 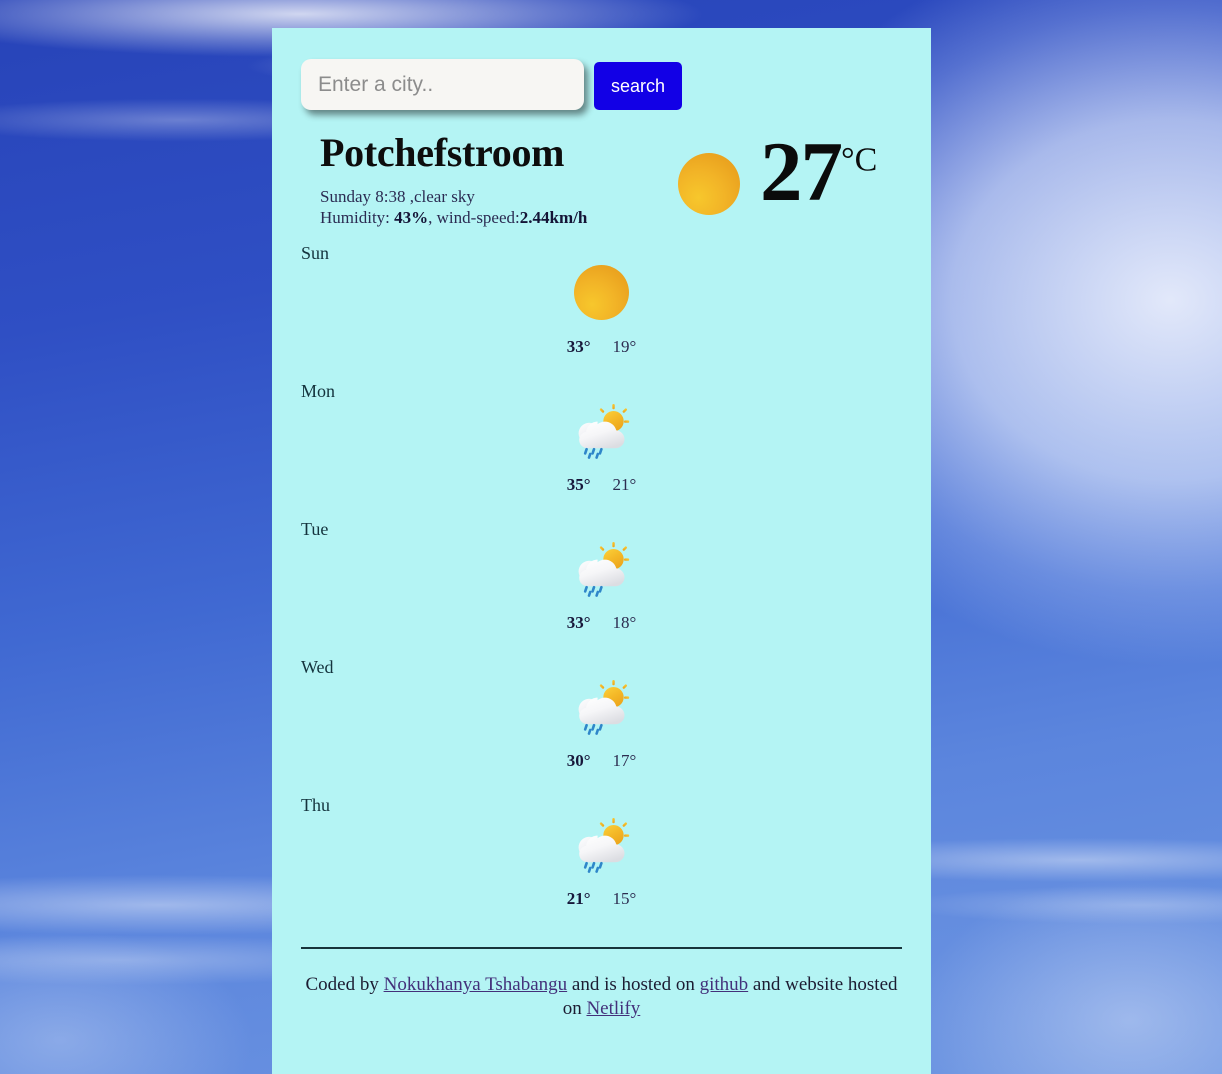 What do you see at coordinates (397, 196) in the screenshot?
I see `current-datetime-condition: Sunday 8:38 ,clear sky` at bounding box center [397, 196].